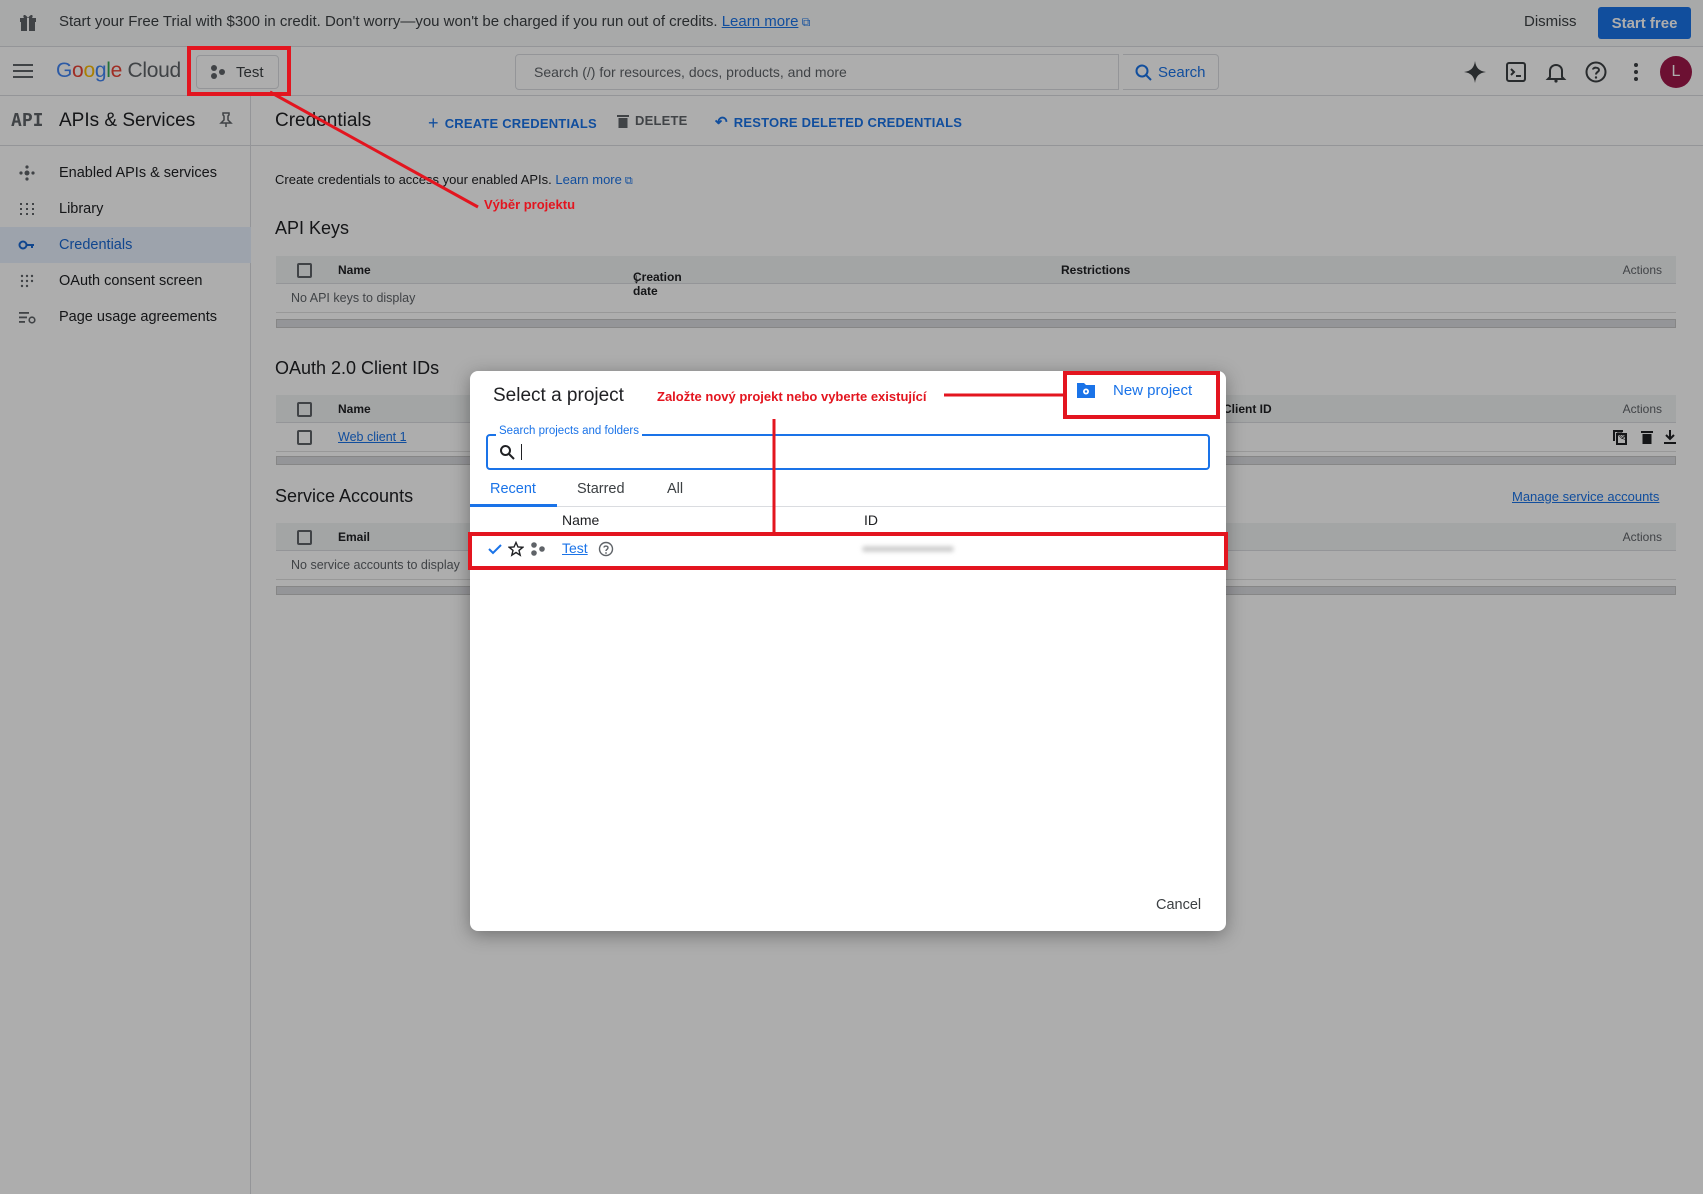  Describe the element at coordinates (374, 149) in the screenshot. I see `annotation-arrow-project` at that location.